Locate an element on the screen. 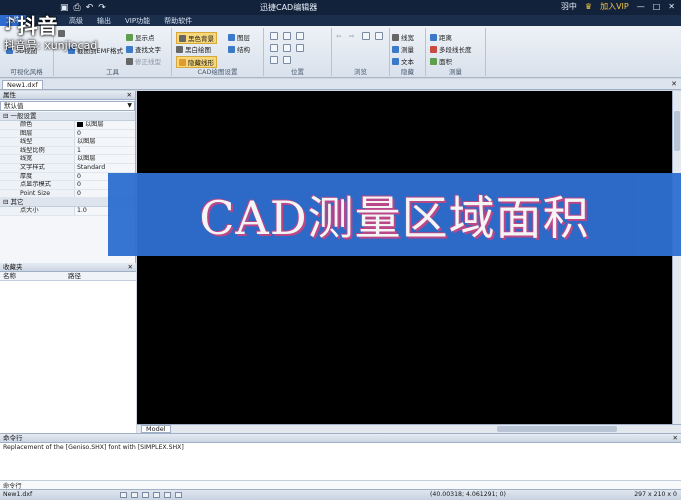 The width and height of the screenshot is (681, 500). area-button: 面积 is located at coordinates (441, 61).